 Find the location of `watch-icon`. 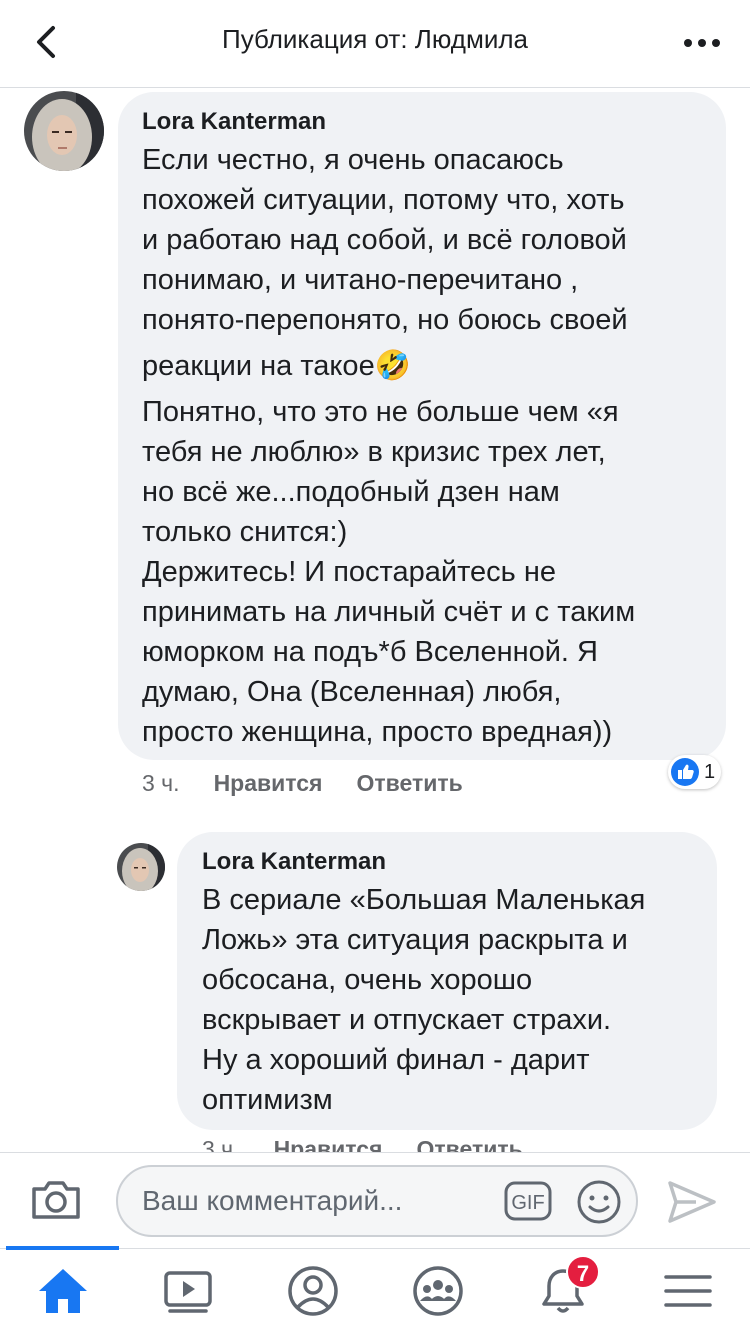

watch-icon is located at coordinates (188, 1292).